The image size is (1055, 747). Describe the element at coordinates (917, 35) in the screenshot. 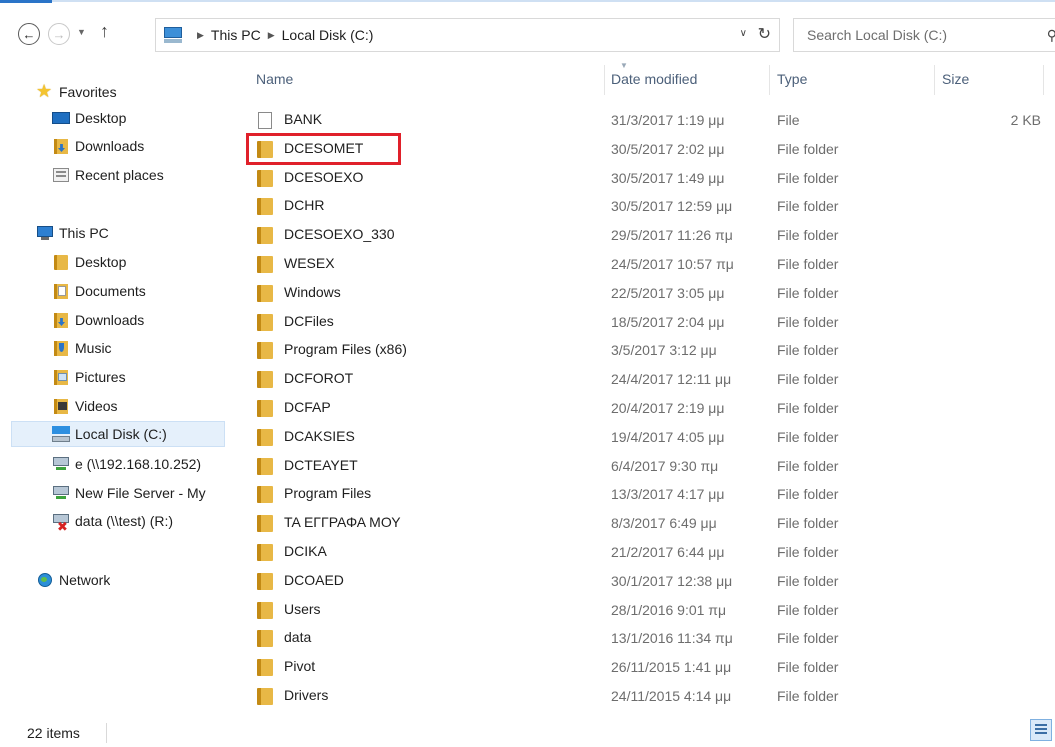

I see `search-input` at that location.